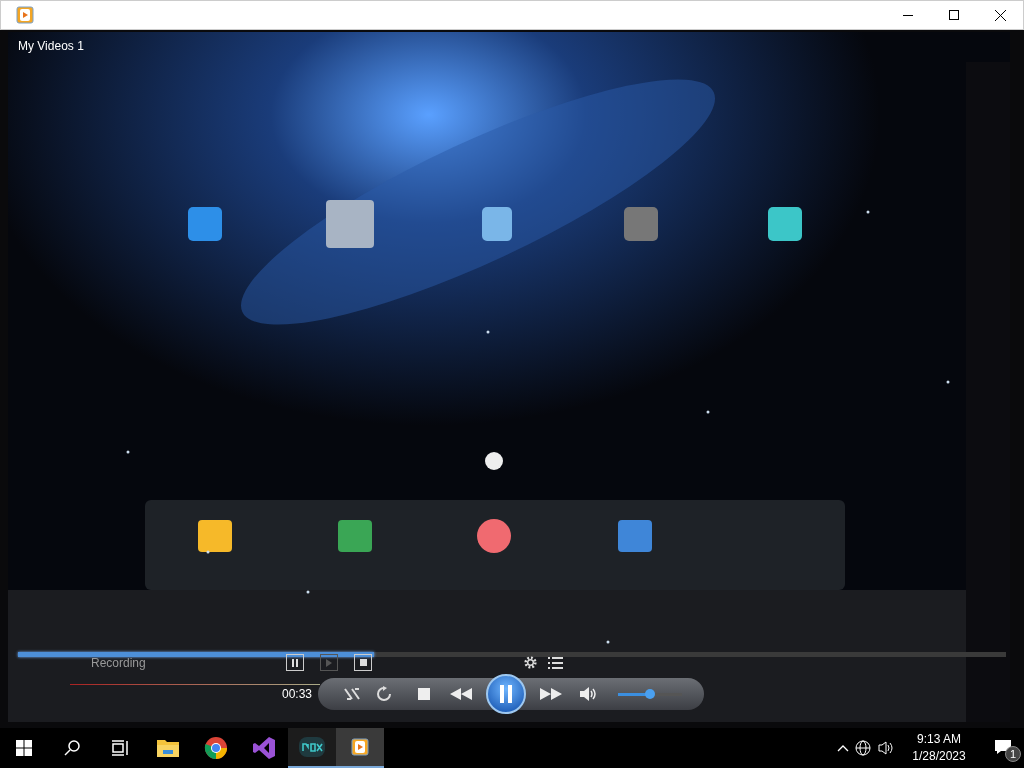 The height and width of the screenshot is (768, 1024). I want to click on rewind-icon, so click(461, 694).